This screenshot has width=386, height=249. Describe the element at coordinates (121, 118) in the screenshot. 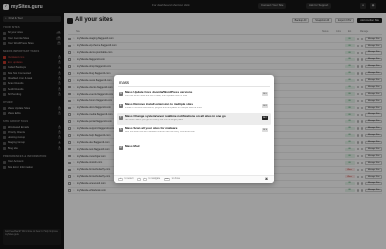

I see `result-icon: T` at that location.